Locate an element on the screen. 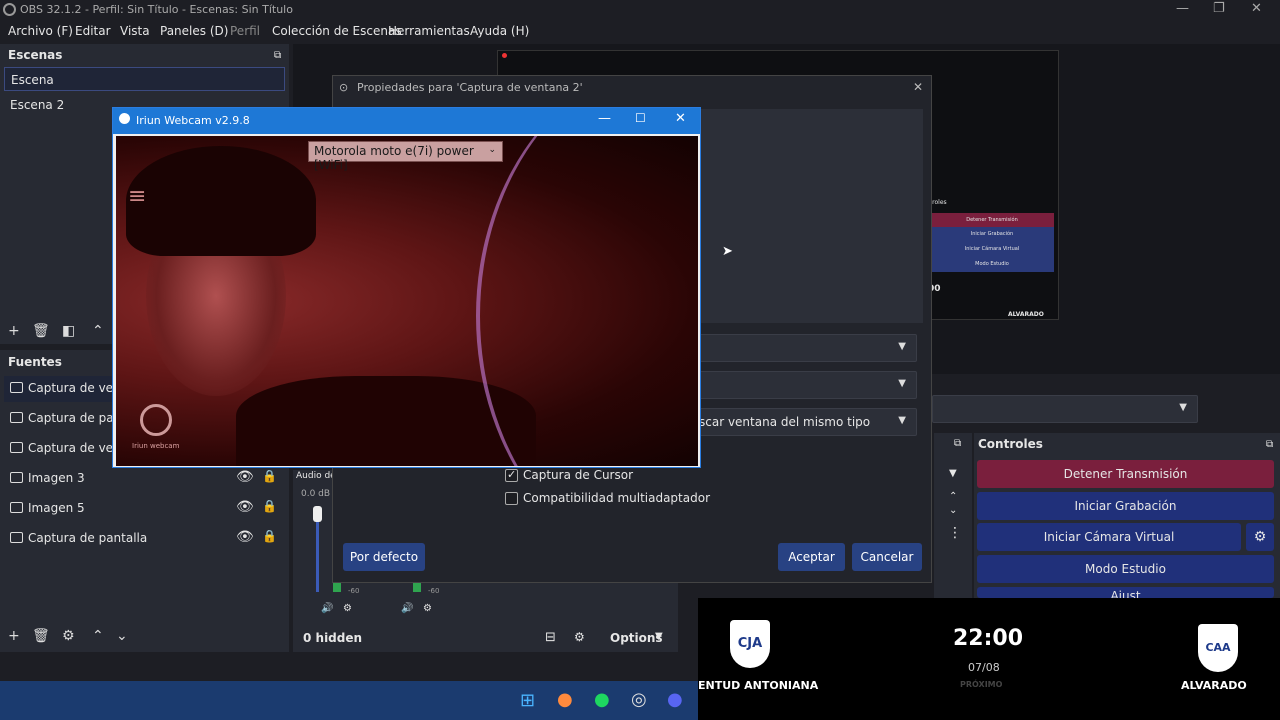 This screenshot has width=1280, height=720. method-select: ▼ is located at coordinates (805, 385).